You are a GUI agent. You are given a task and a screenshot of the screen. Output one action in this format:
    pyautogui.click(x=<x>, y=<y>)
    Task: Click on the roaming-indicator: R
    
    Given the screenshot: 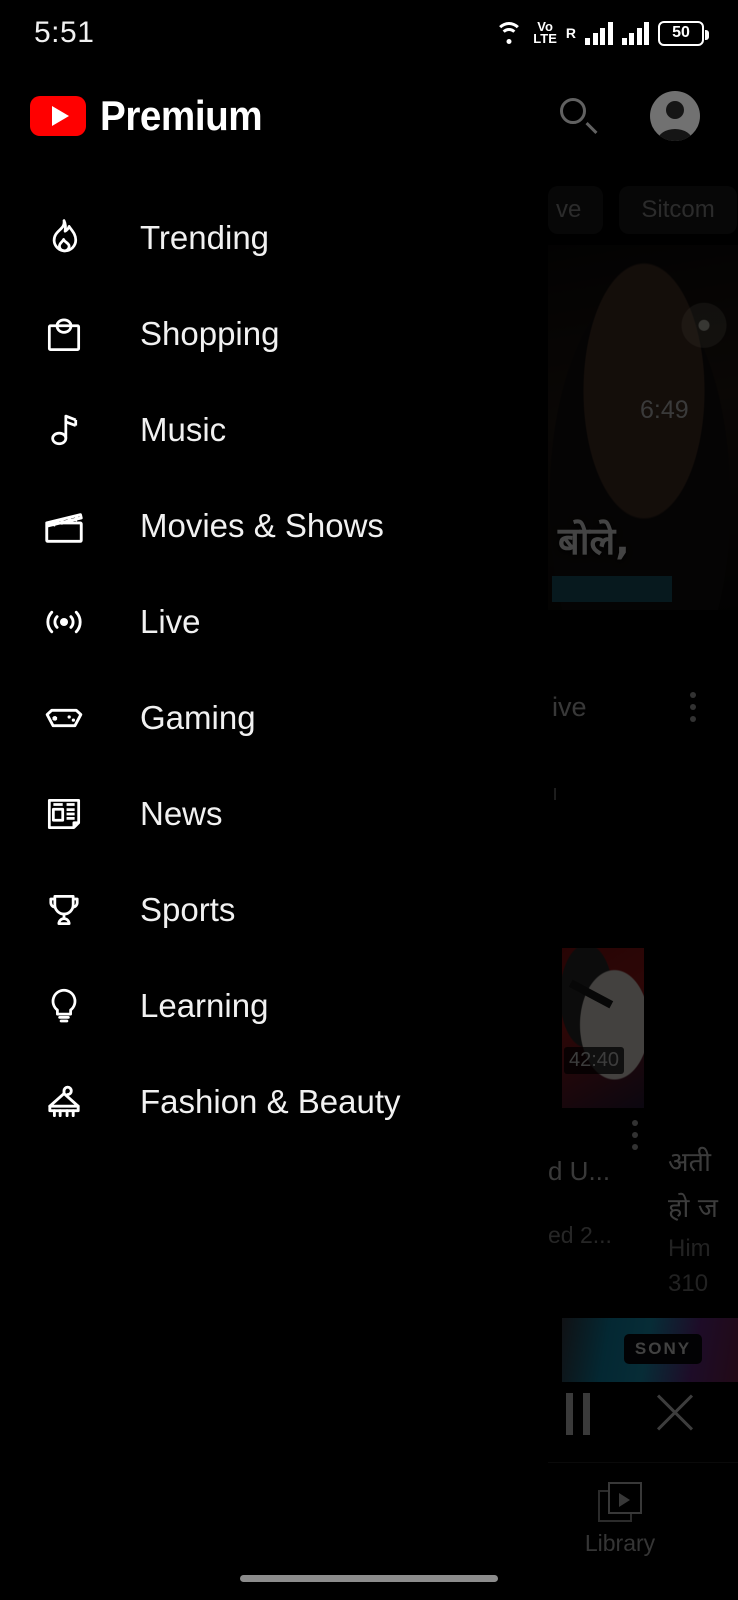 What is the action you would take?
    pyautogui.click(x=570, y=33)
    